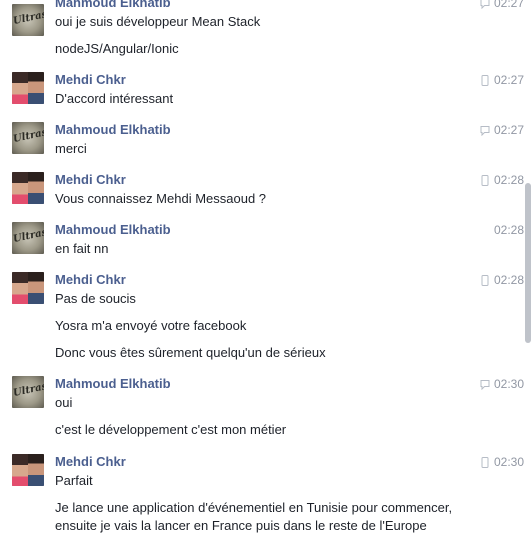  Describe the element at coordinates (64, 402) in the screenshot. I see `message-text: oui` at that location.